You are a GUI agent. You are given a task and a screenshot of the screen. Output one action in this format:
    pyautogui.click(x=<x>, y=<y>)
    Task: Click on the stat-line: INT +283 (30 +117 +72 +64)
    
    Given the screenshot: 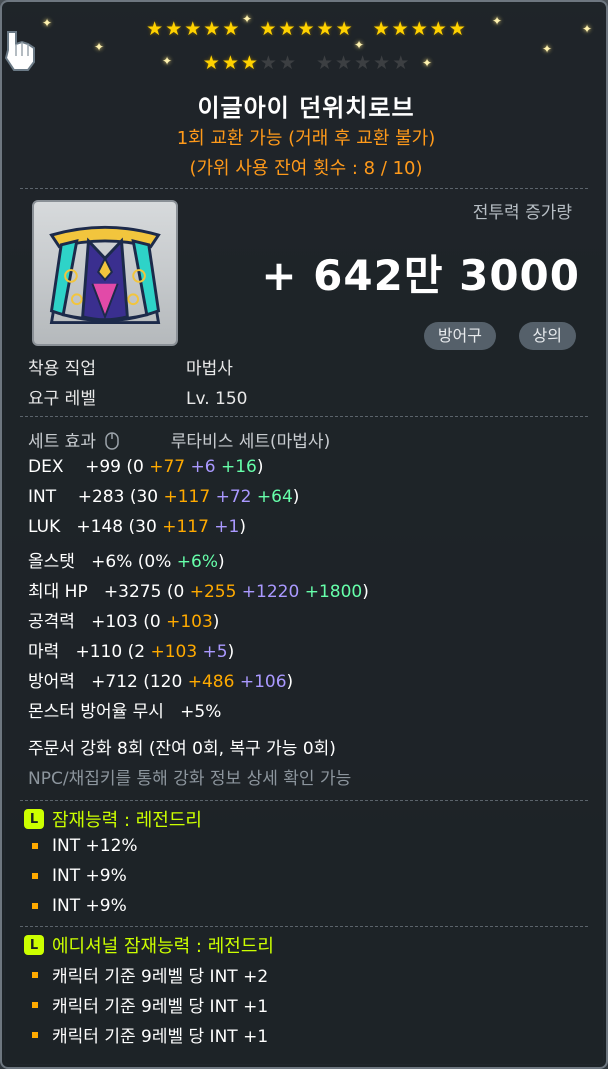 What is the action you would take?
    pyautogui.click(x=163, y=497)
    